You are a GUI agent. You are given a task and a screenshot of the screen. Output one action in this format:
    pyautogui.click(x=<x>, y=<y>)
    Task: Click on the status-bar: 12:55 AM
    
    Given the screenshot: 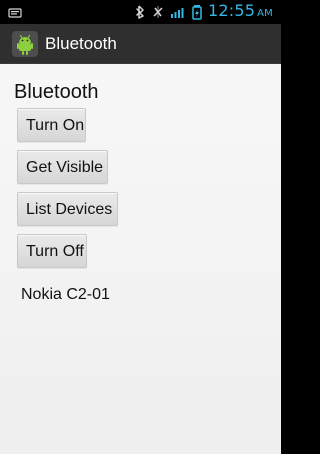 What is the action you would take?
    pyautogui.click(x=140, y=12)
    